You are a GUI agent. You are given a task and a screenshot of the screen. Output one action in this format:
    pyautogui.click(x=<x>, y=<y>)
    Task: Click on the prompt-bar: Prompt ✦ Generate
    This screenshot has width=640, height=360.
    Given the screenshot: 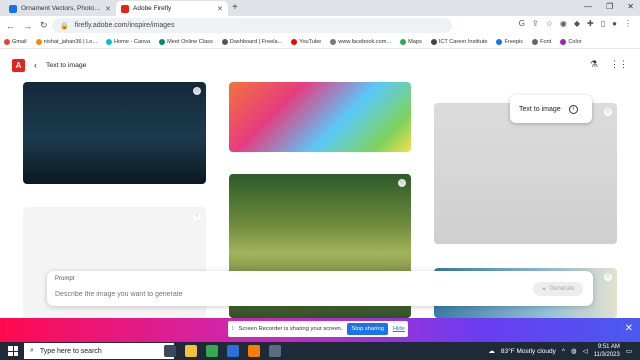 What is the action you would take?
    pyautogui.click(x=320, y=288)
    